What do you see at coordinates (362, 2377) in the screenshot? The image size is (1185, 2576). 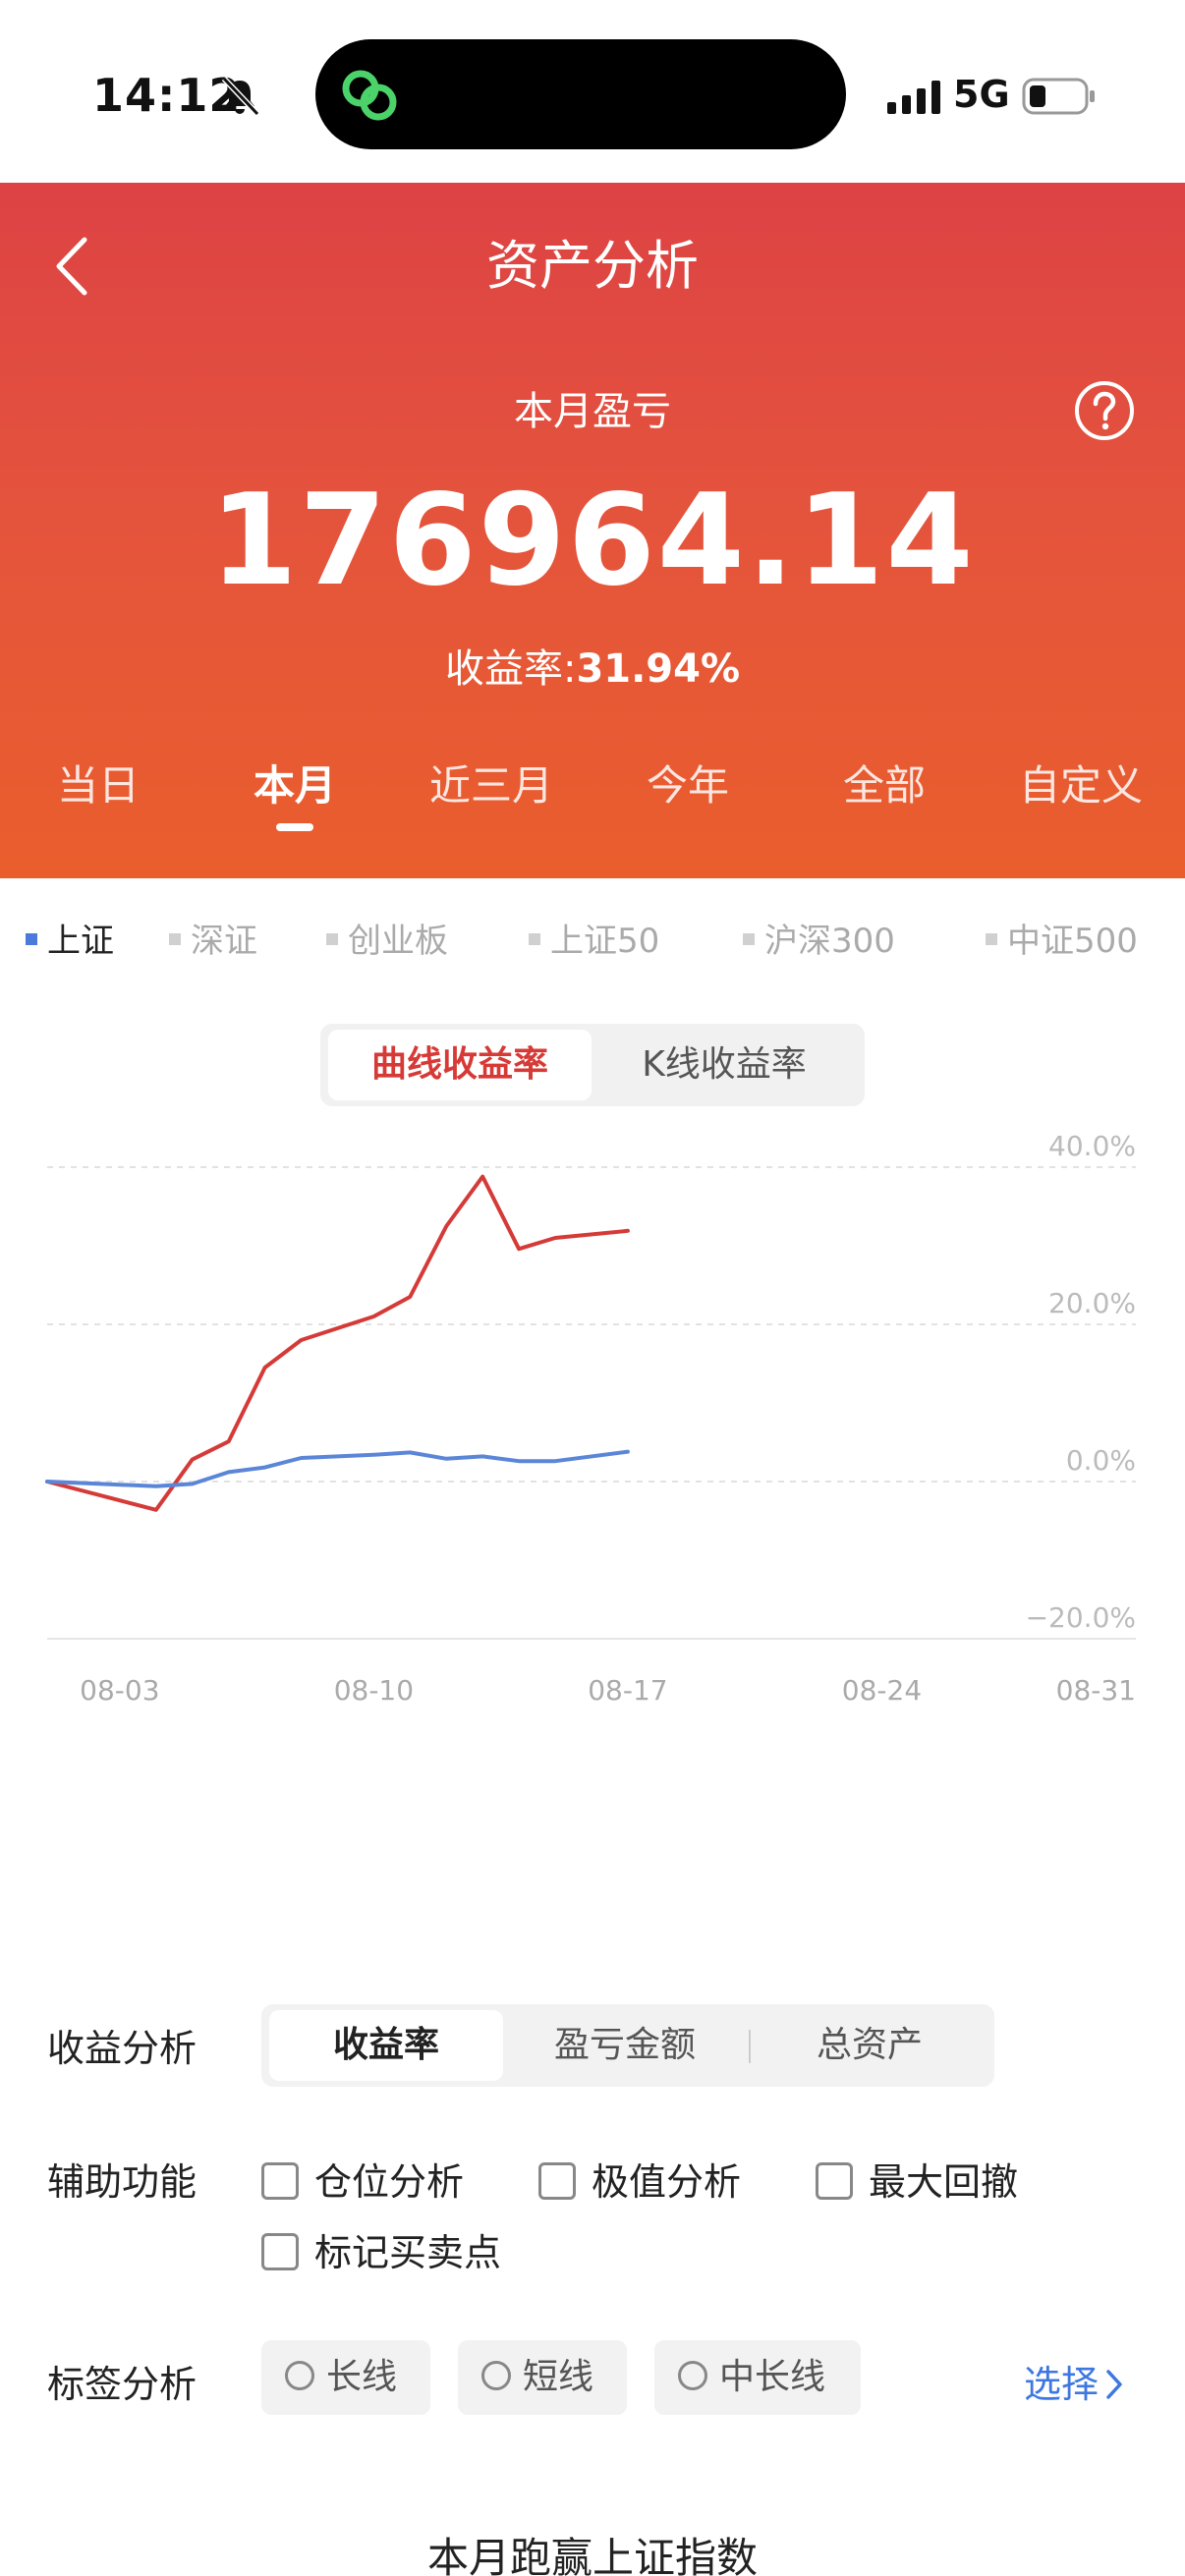 I see `tag-label: 长线` at bounding box center [362, 2377].